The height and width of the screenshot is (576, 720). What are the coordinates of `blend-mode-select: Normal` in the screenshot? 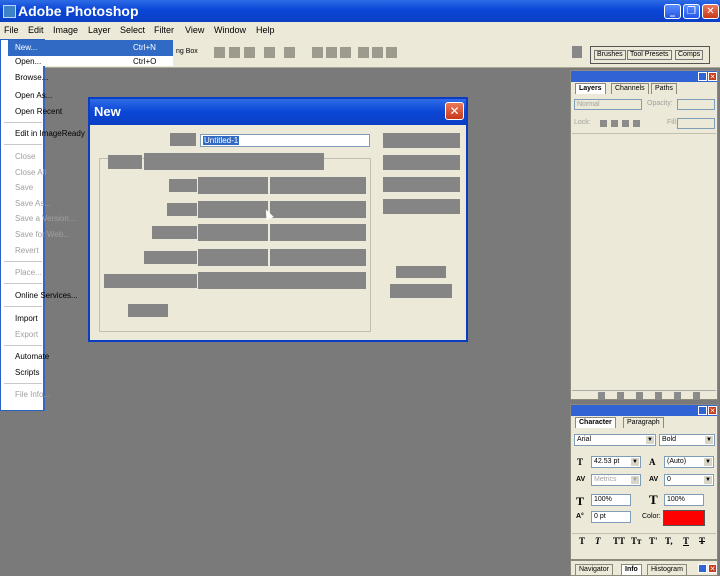 It's located at (608, 104).